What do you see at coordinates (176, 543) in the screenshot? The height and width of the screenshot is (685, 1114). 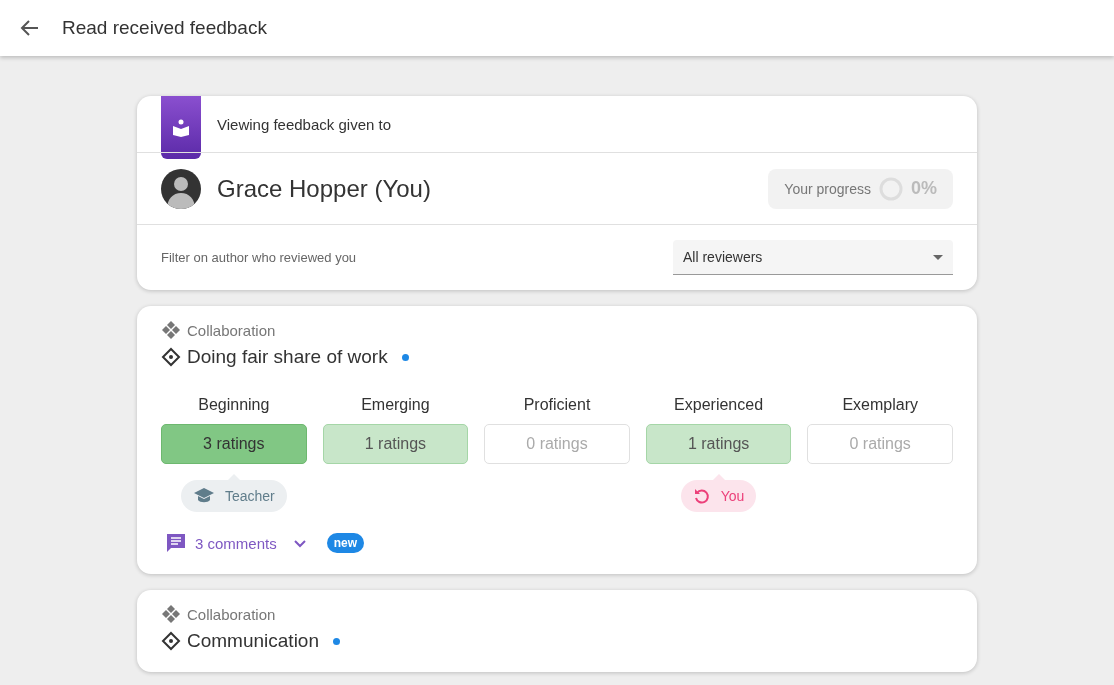 I see `comment-icon` at bounding box center [176, 543].